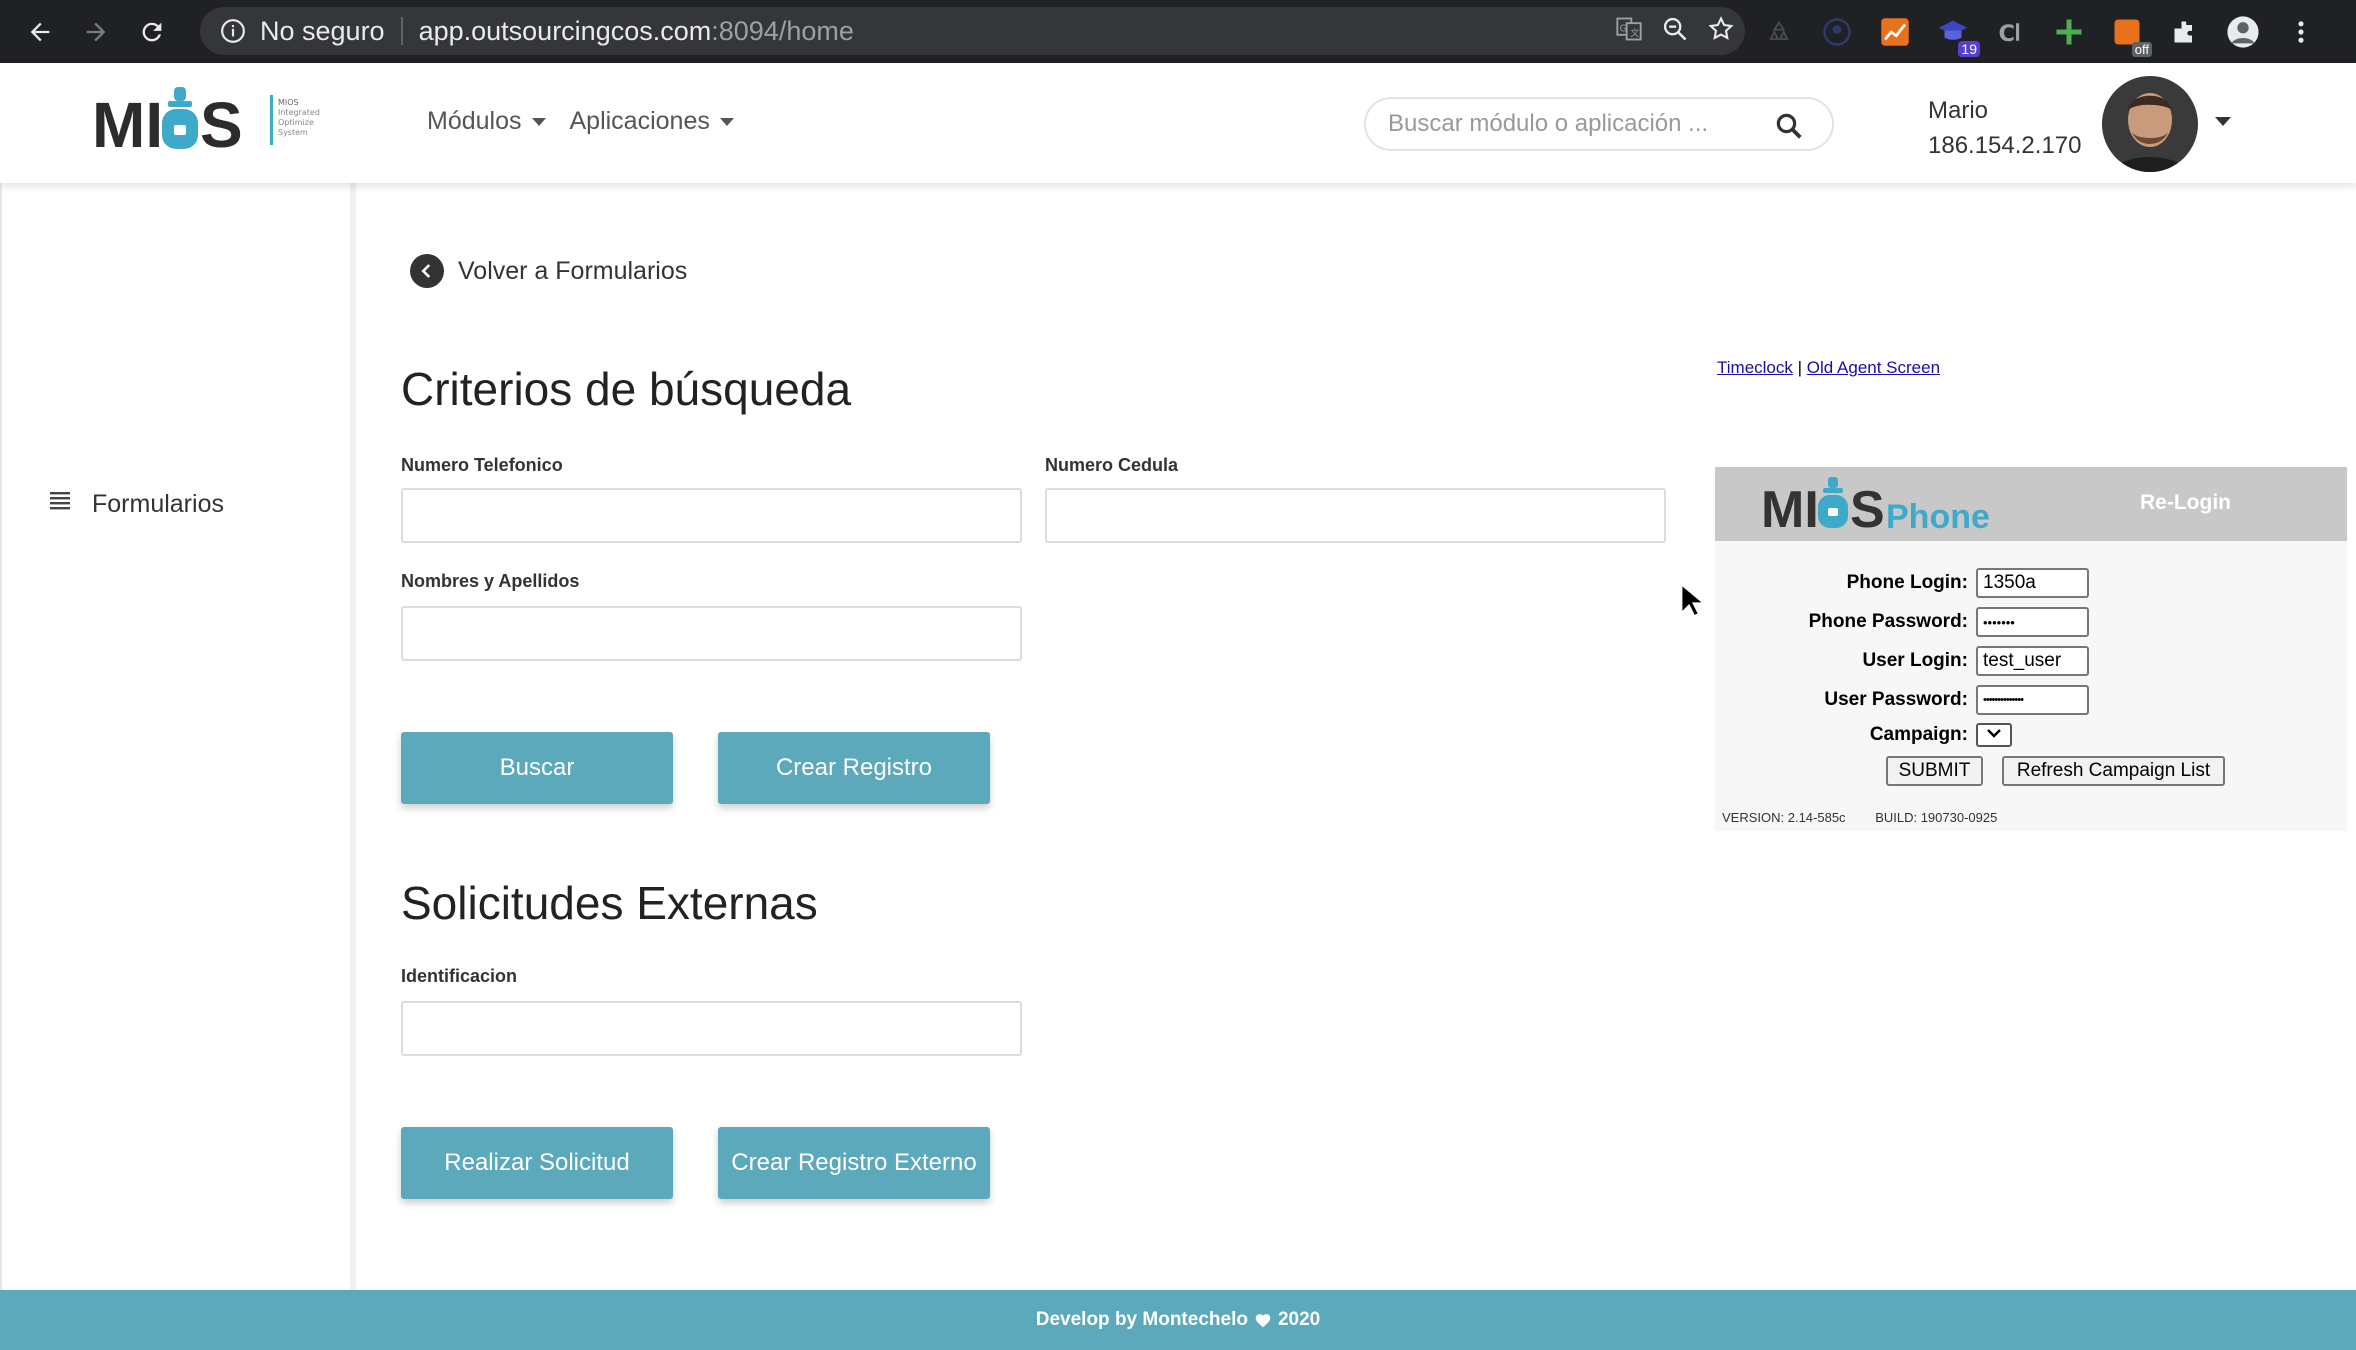 Image resolution: width=2356 pixels, height=1350 pixels. I want to click on reload-icon, so click(152, 32).